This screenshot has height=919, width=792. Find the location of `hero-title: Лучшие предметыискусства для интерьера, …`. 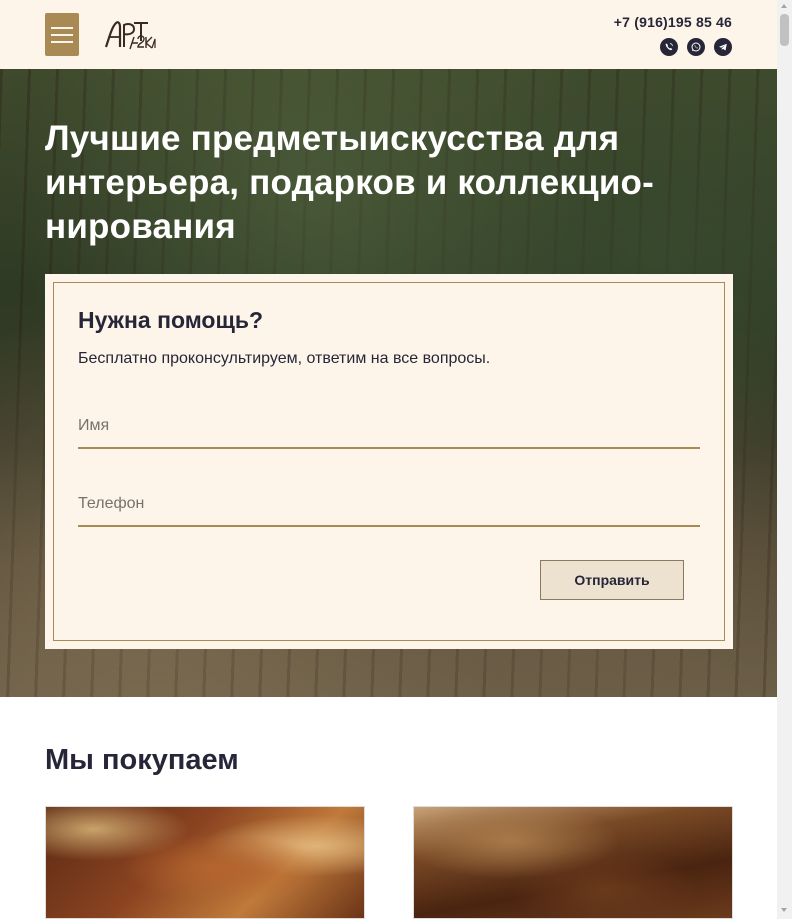

hero-title: Лучшие предметыискусства для интерьера, … is located at coordinates (349, 182).